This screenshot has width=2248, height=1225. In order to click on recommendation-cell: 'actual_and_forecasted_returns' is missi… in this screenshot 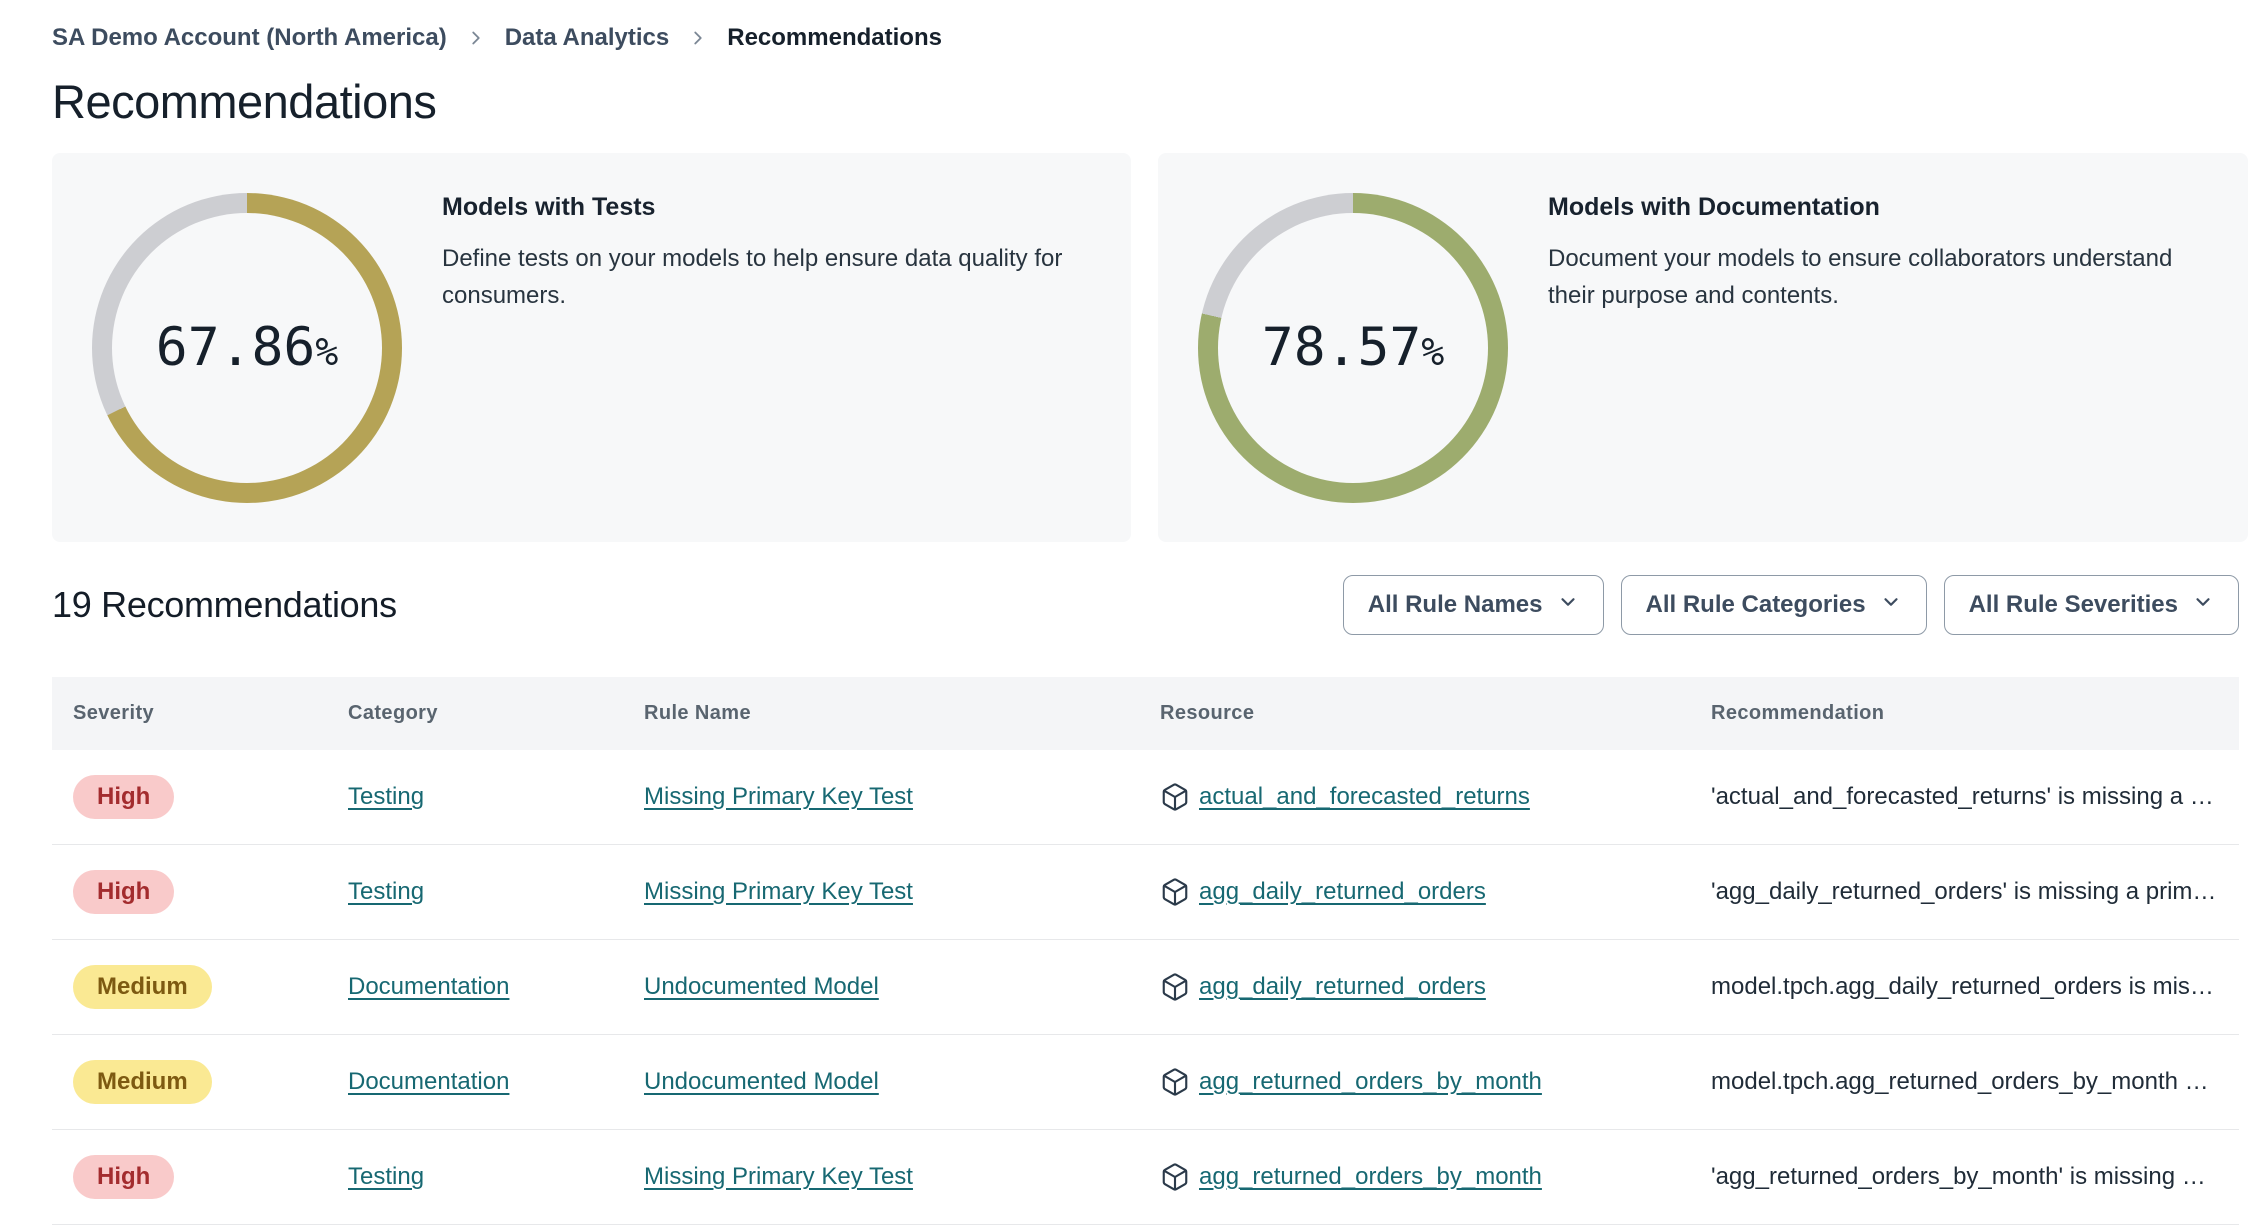, I will do `click(1964, 797)`.